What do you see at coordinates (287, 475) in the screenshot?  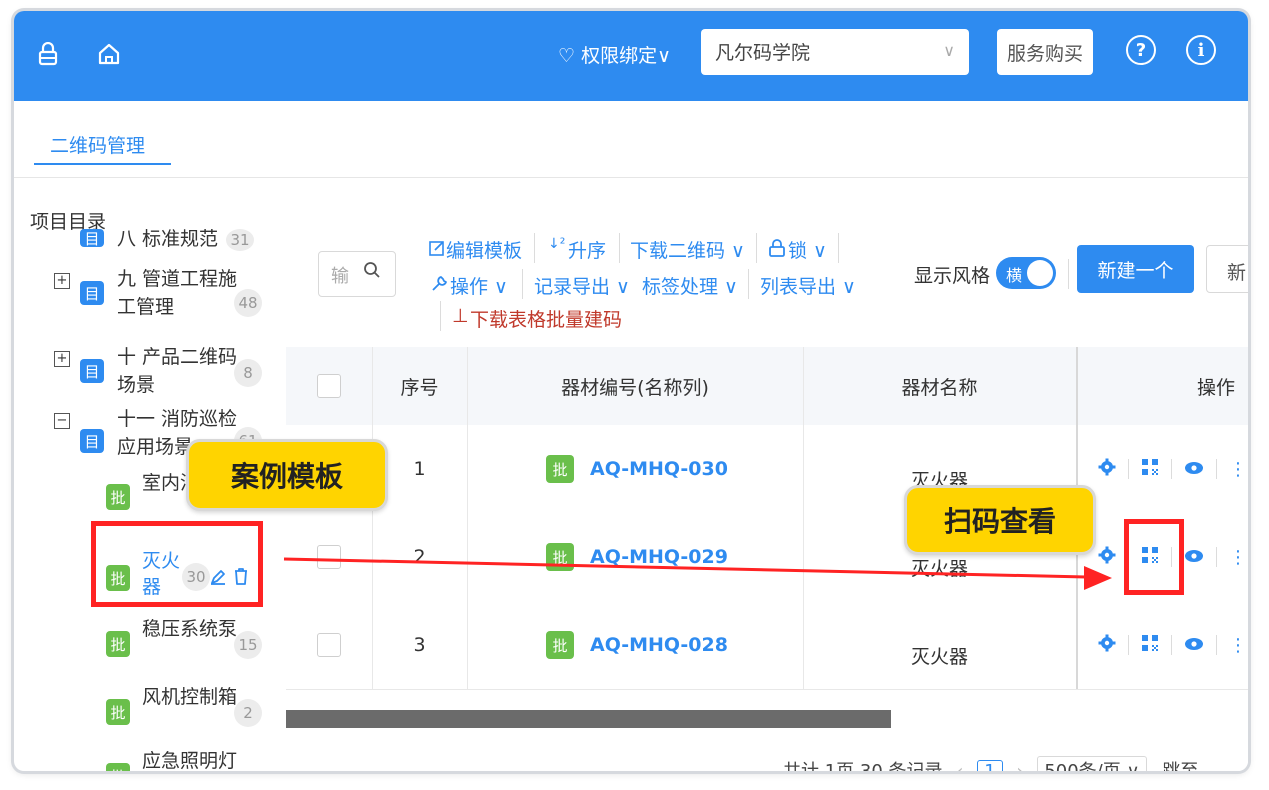 I see `callout-template-case: 案例模板` at bounding box center [287, 475].